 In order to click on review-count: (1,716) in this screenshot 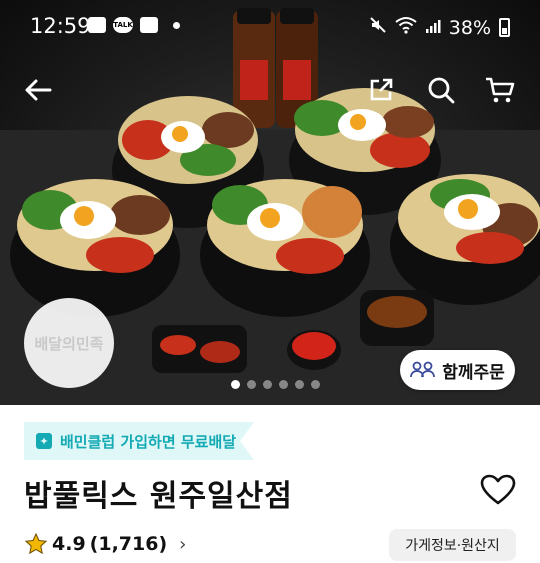, I will do `click(128, 544)`.